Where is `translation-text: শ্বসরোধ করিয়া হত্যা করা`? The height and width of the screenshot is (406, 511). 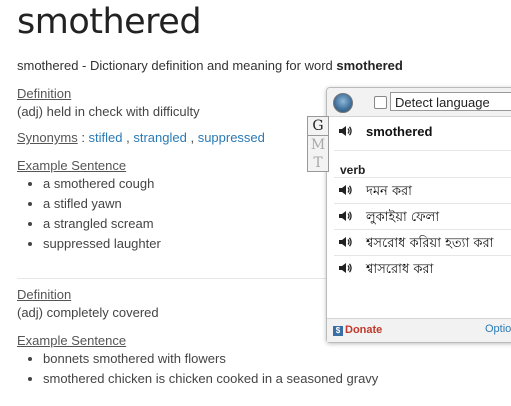 translation-text: শ্বসরোধ করিয়া হত্যা করা is located at coordinates (430, 243).